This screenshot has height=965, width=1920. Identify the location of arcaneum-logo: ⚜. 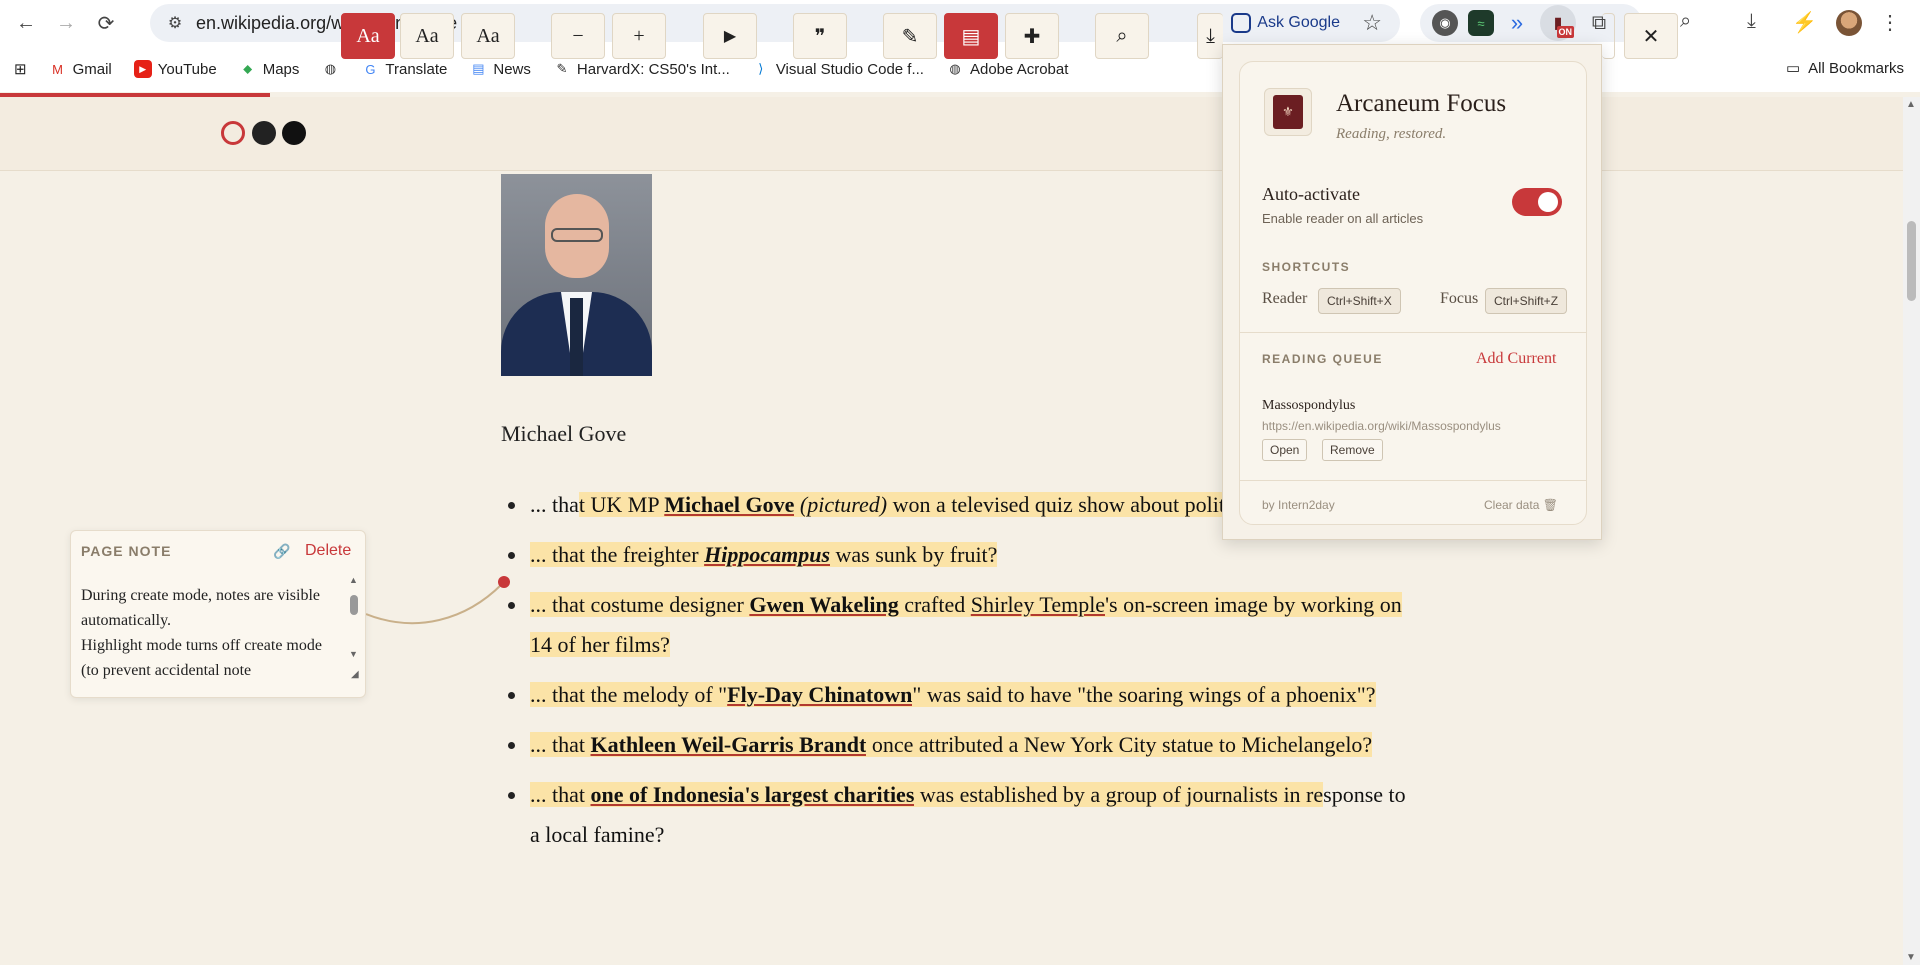
(1288, 112).